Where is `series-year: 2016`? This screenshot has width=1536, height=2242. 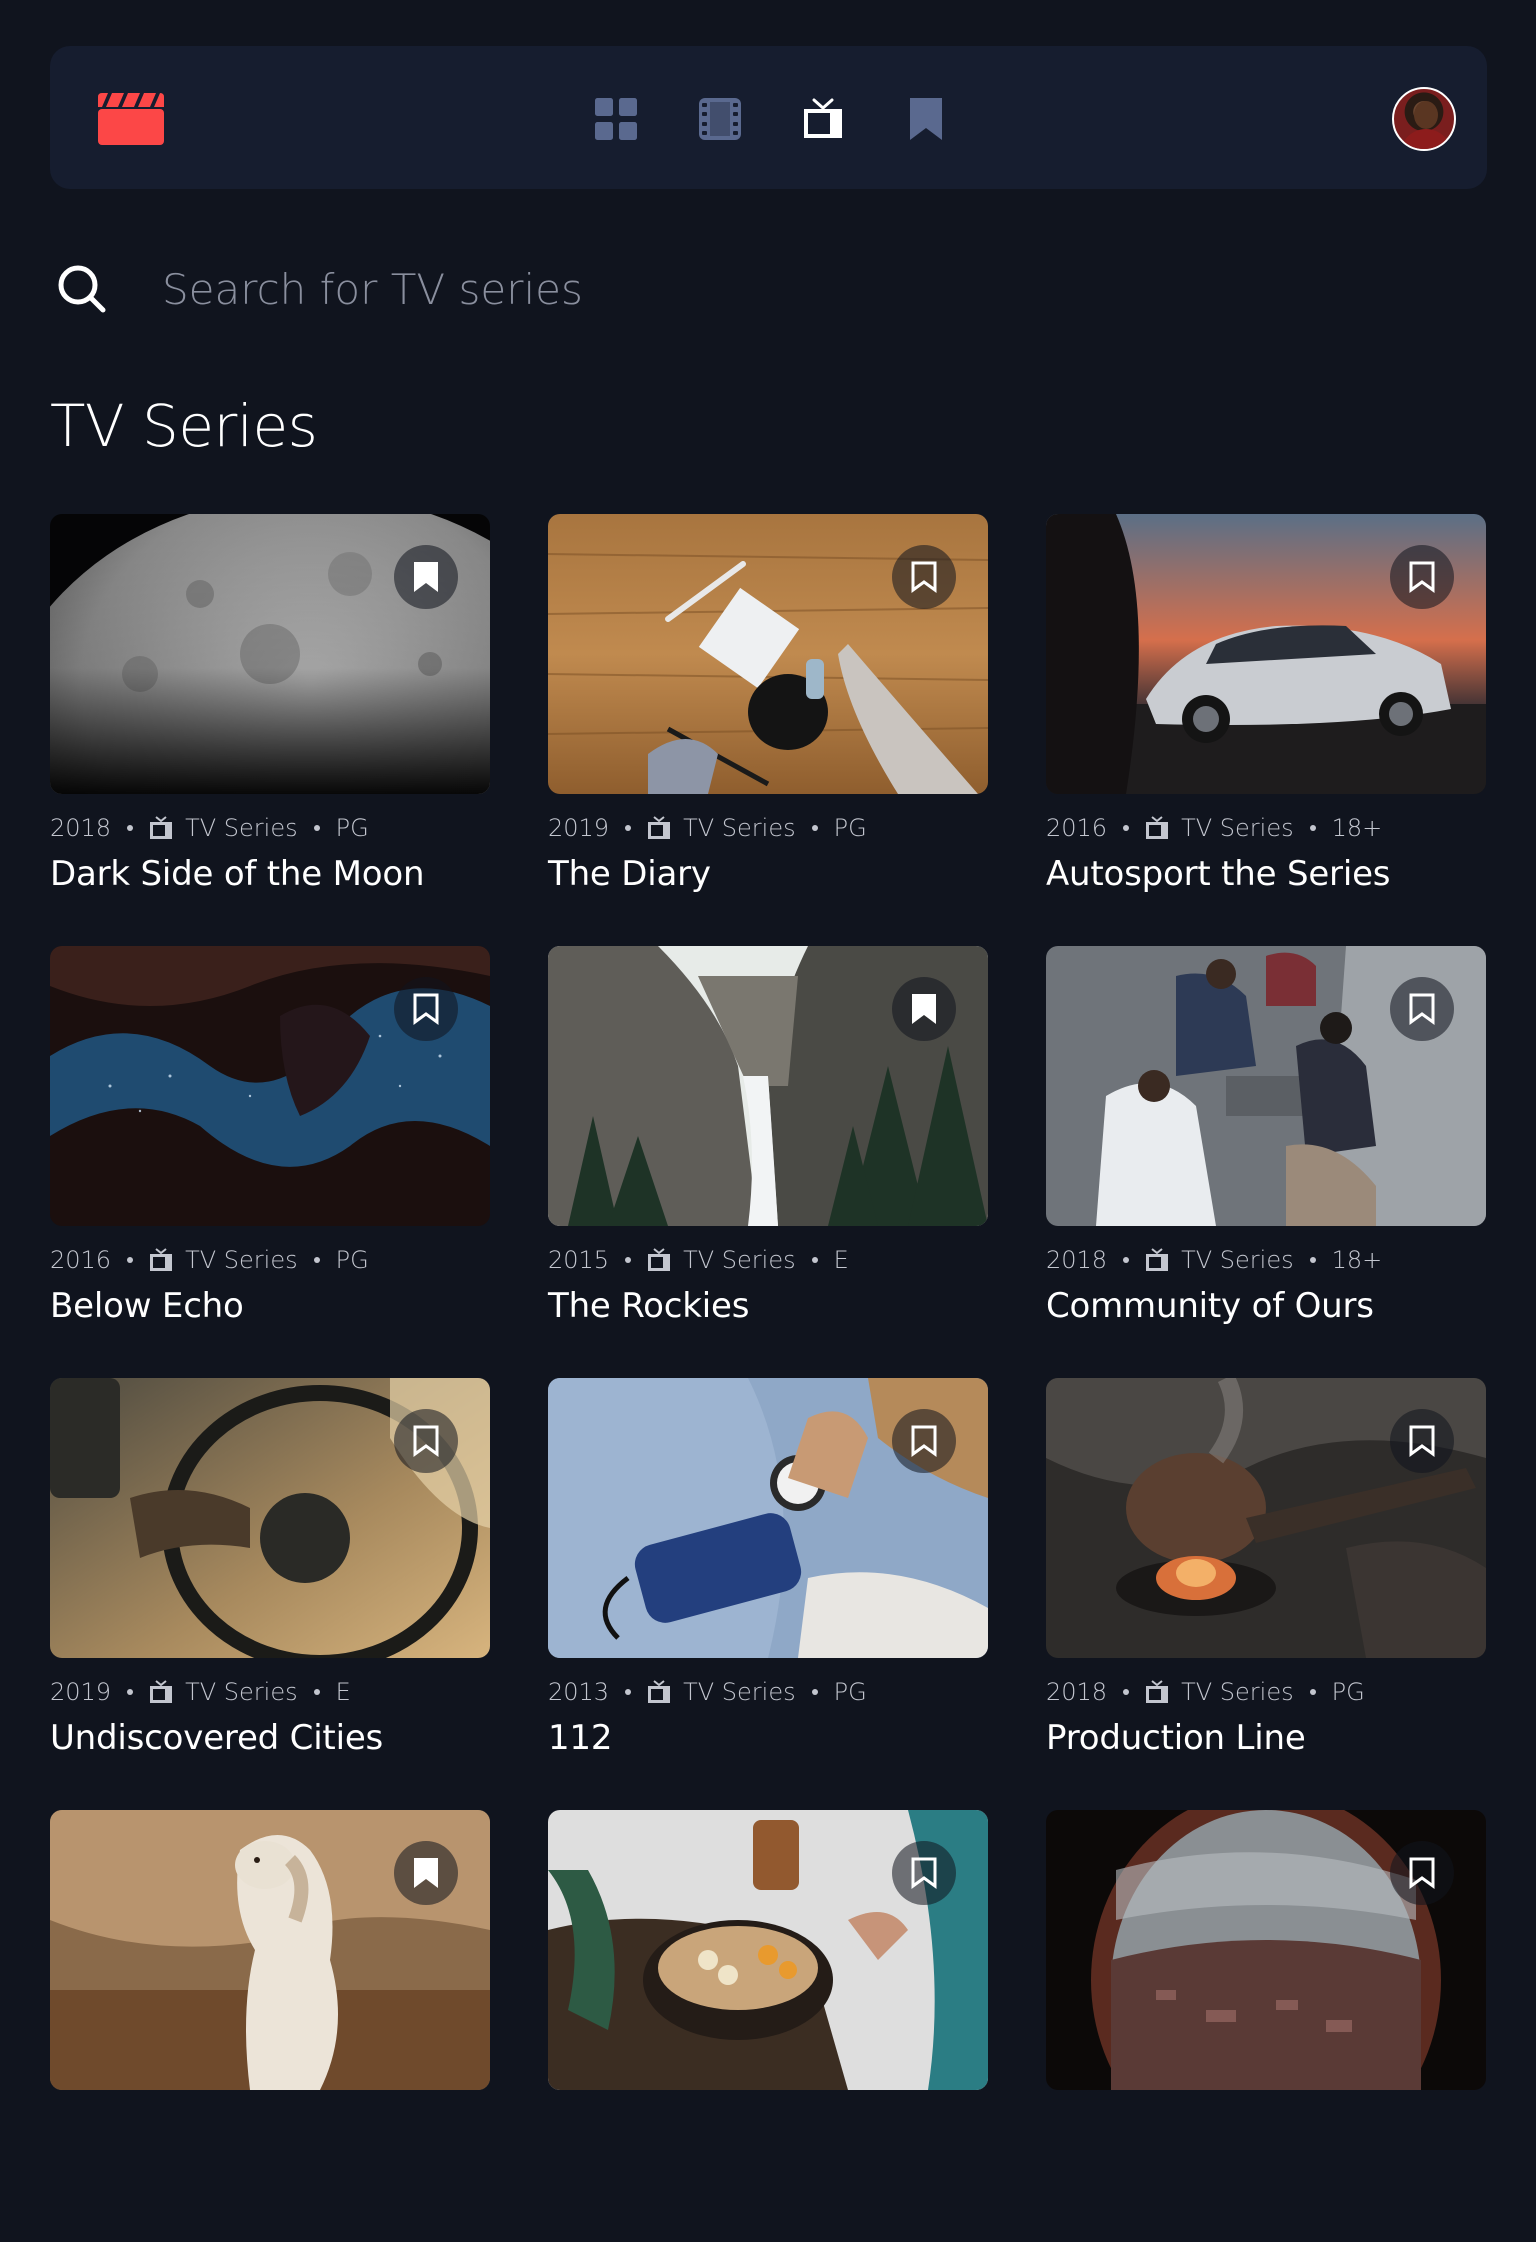 series-year: 2016 is located at coordinates (1077, 828).